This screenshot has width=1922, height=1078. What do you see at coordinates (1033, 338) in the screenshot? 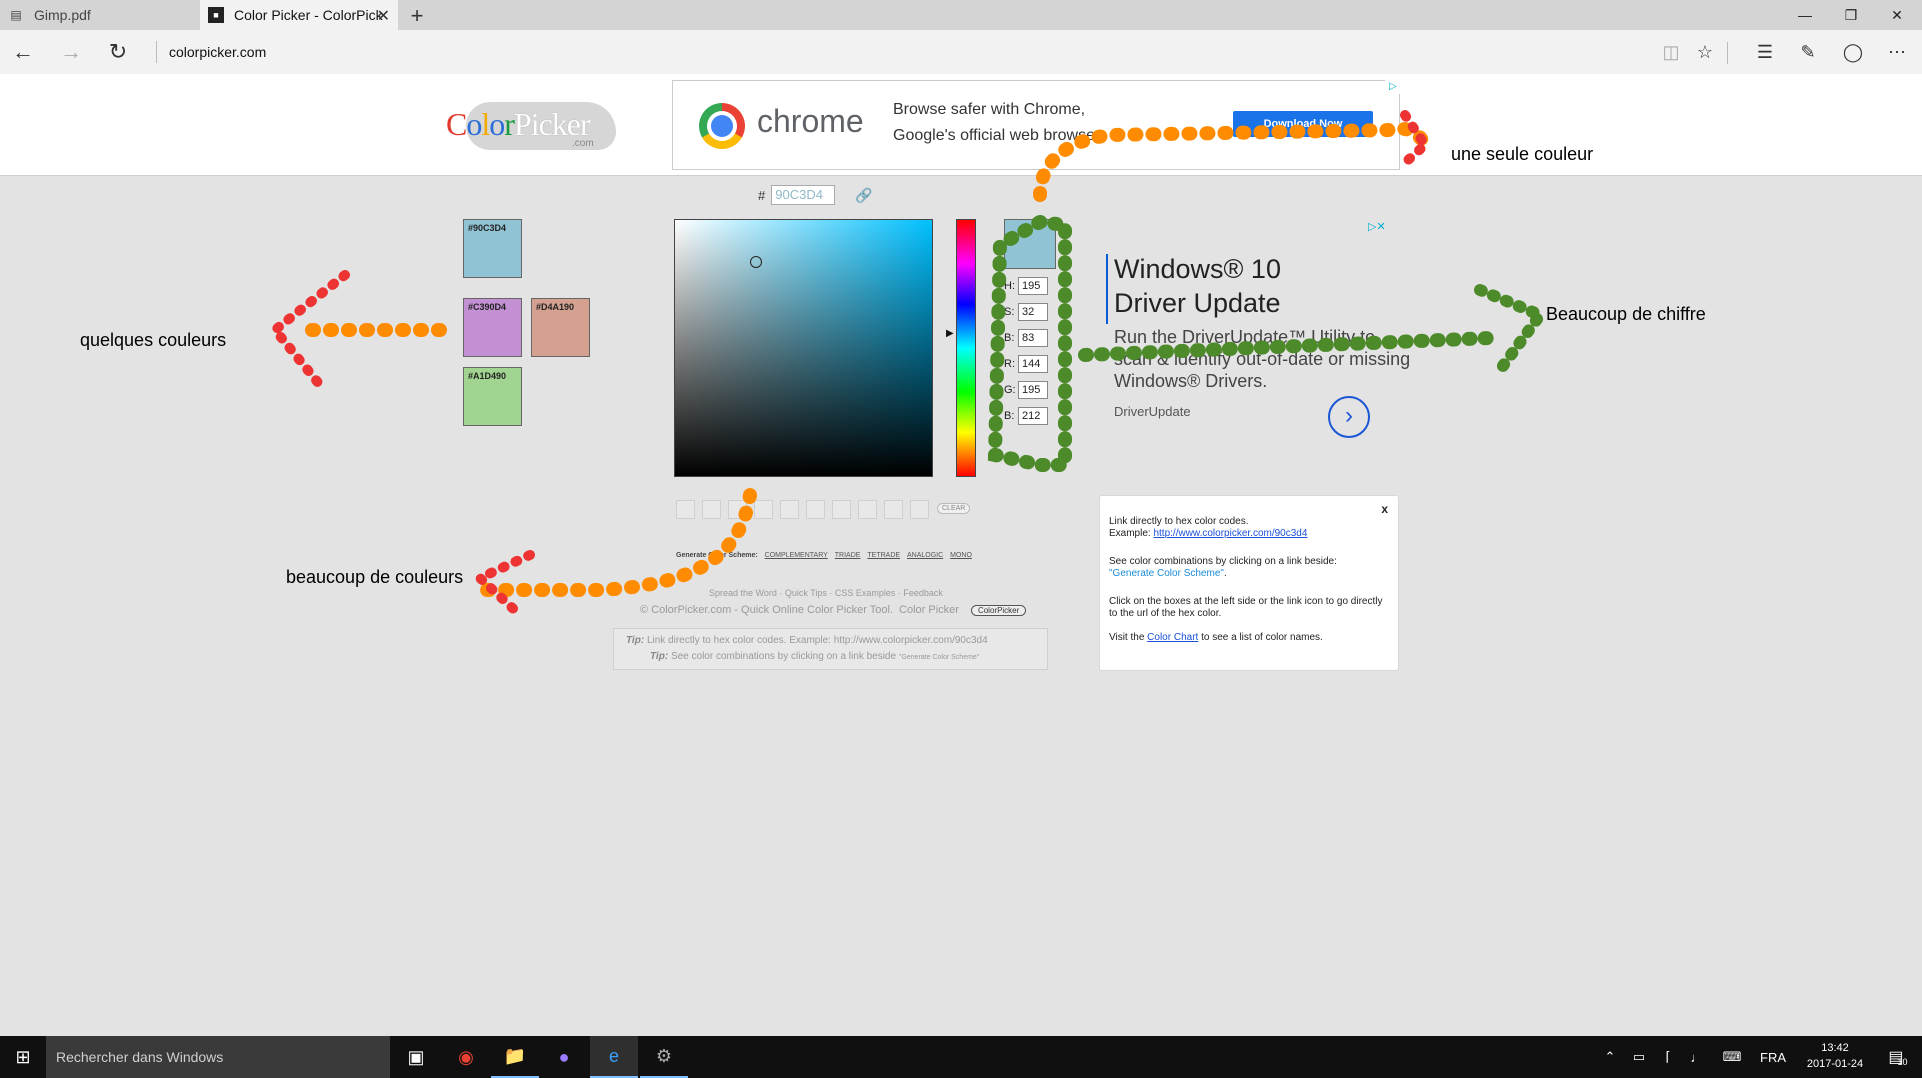
I see `b-value: 83` at bounding box center [1033, 338].